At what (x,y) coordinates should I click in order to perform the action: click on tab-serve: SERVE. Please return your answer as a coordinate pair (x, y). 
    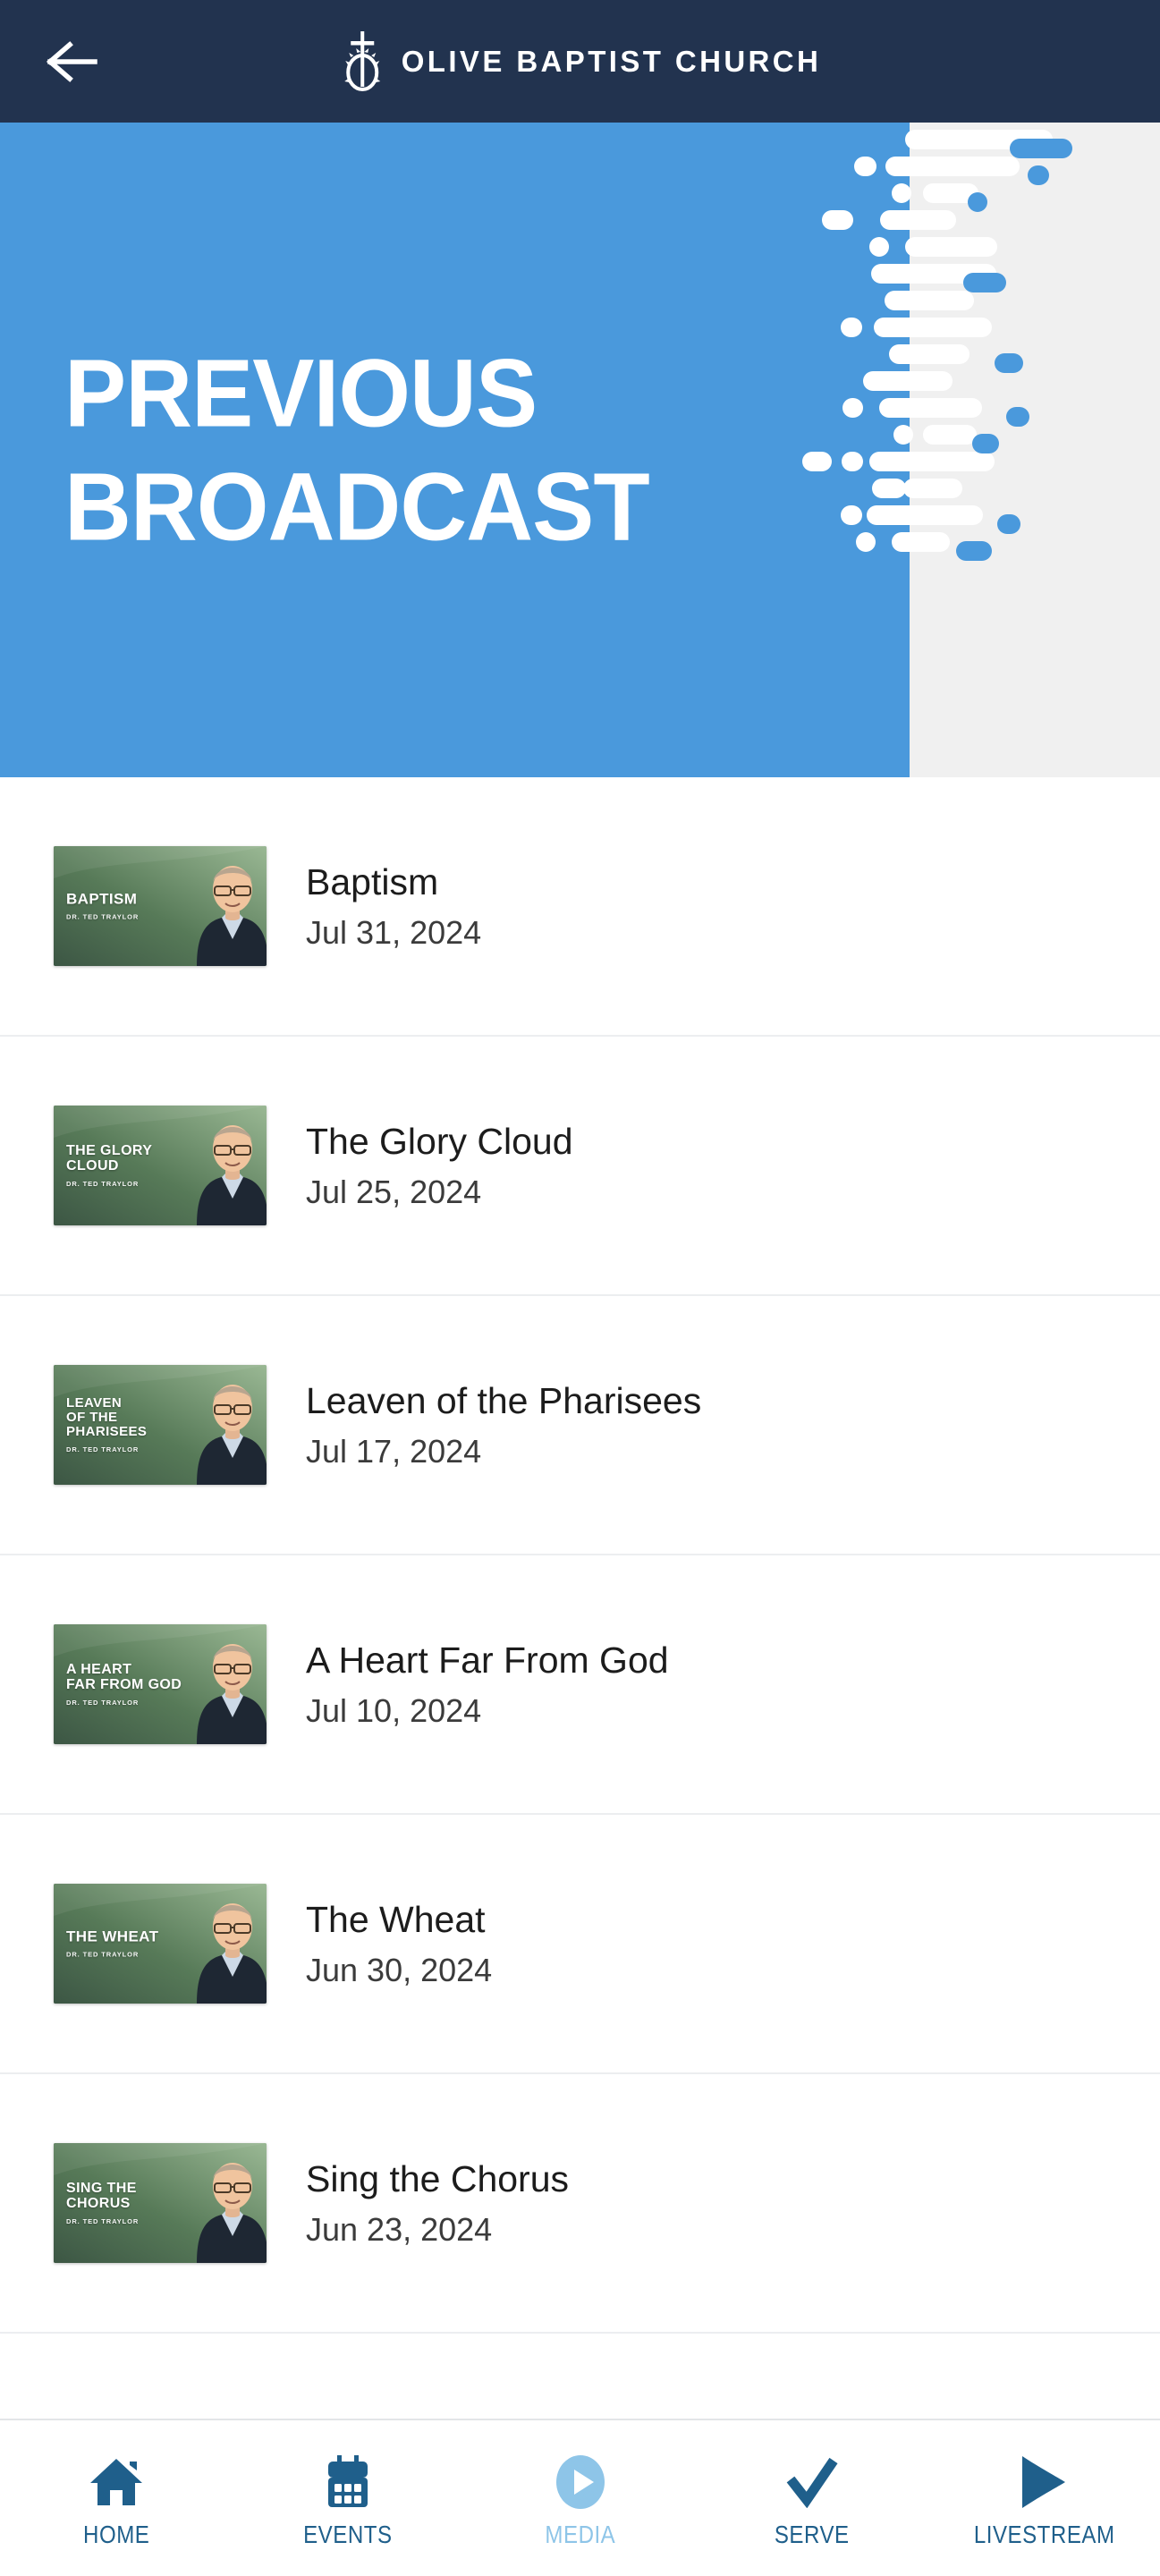
    Looking at the image, I should click on (811, 2498).